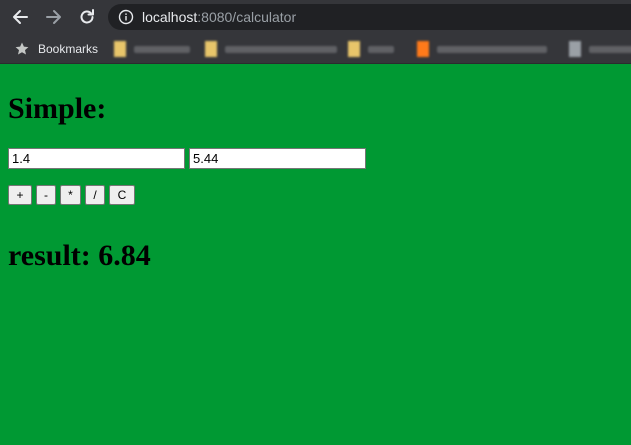  I want to click on url-path: :8080/calculator, so click(247, 17).